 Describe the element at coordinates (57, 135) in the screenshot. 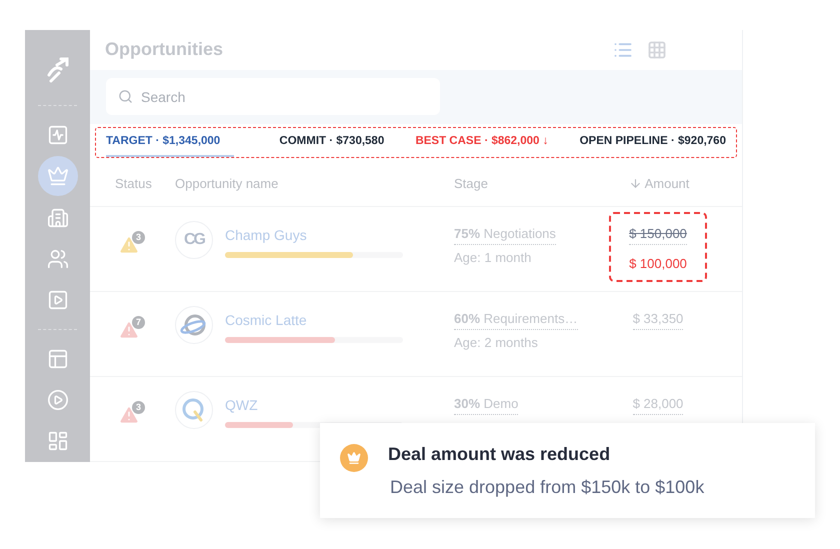

I see `activity-icon` at that location.